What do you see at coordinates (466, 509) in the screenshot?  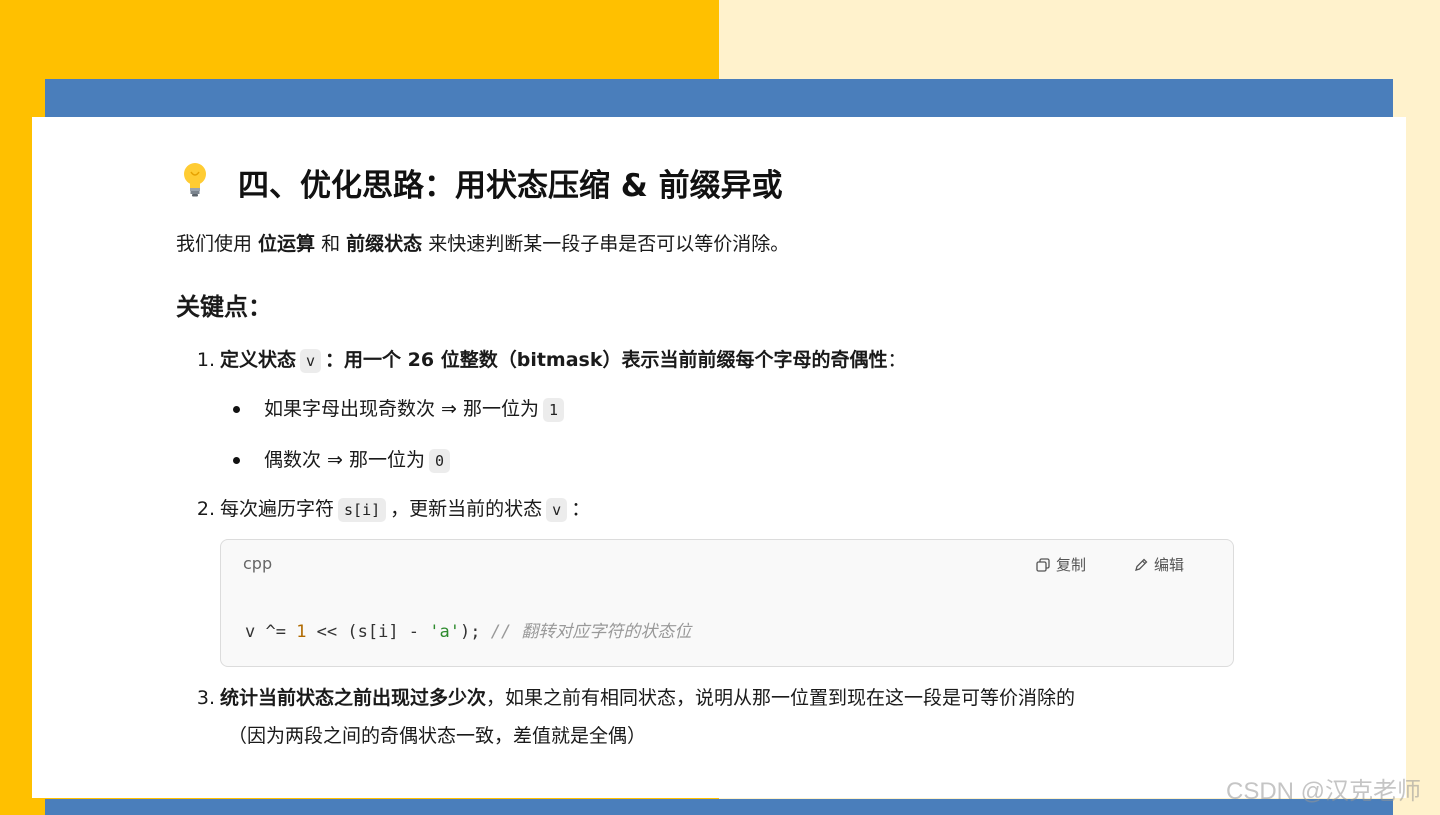 I see `list-text: ，更新当前的状态` at bounding box center [466, 509].